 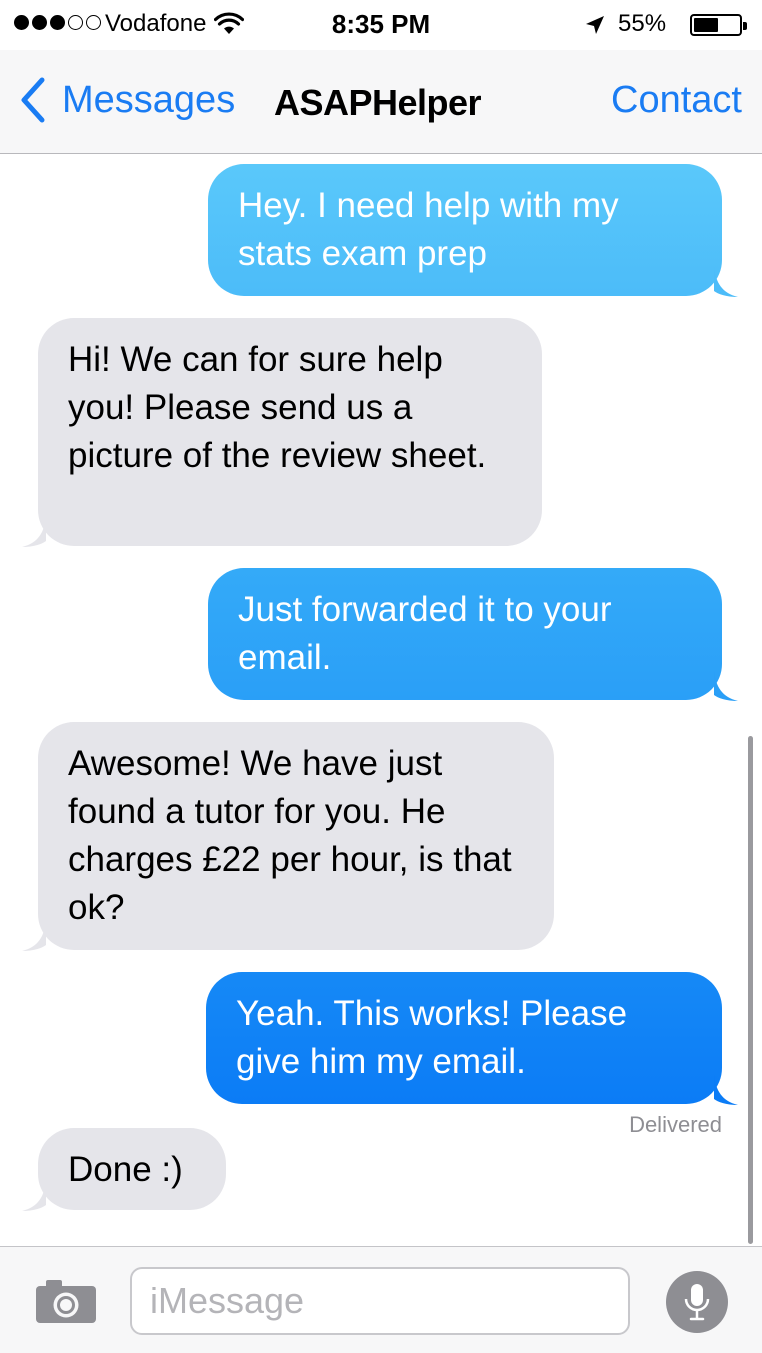 I want to click on back-button: Messages, so click(x=125, y=100).